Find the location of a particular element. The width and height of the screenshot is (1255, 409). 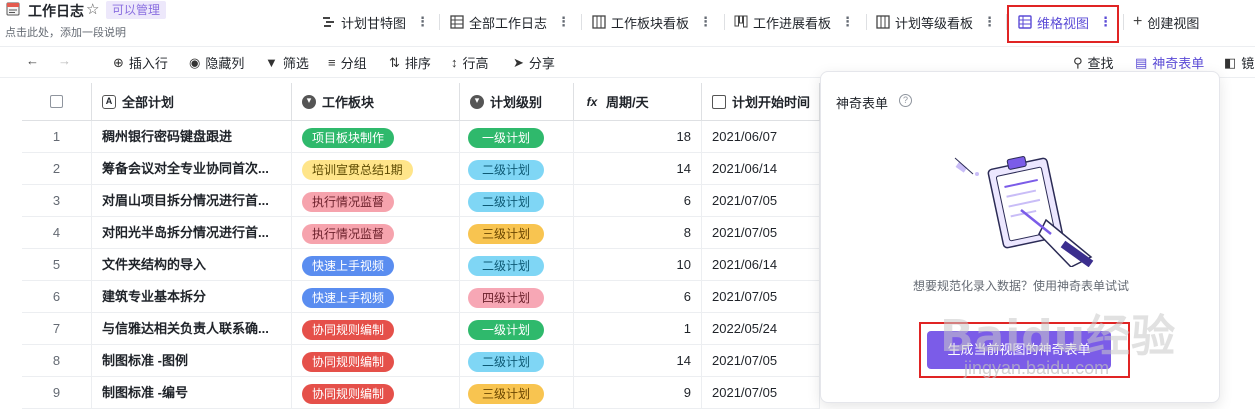

days-cell: 1 is located at coordinates (638, 329).